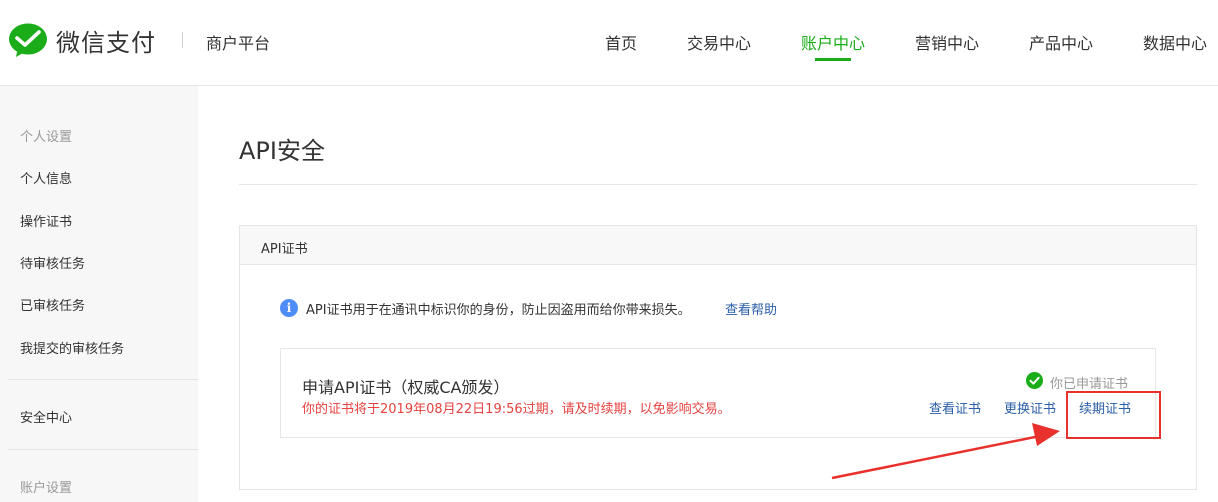  What do you see at coordinates (751, 308) in the screenshot?
I see `help-link: 查看帮助` at bounding box center [751, 308].